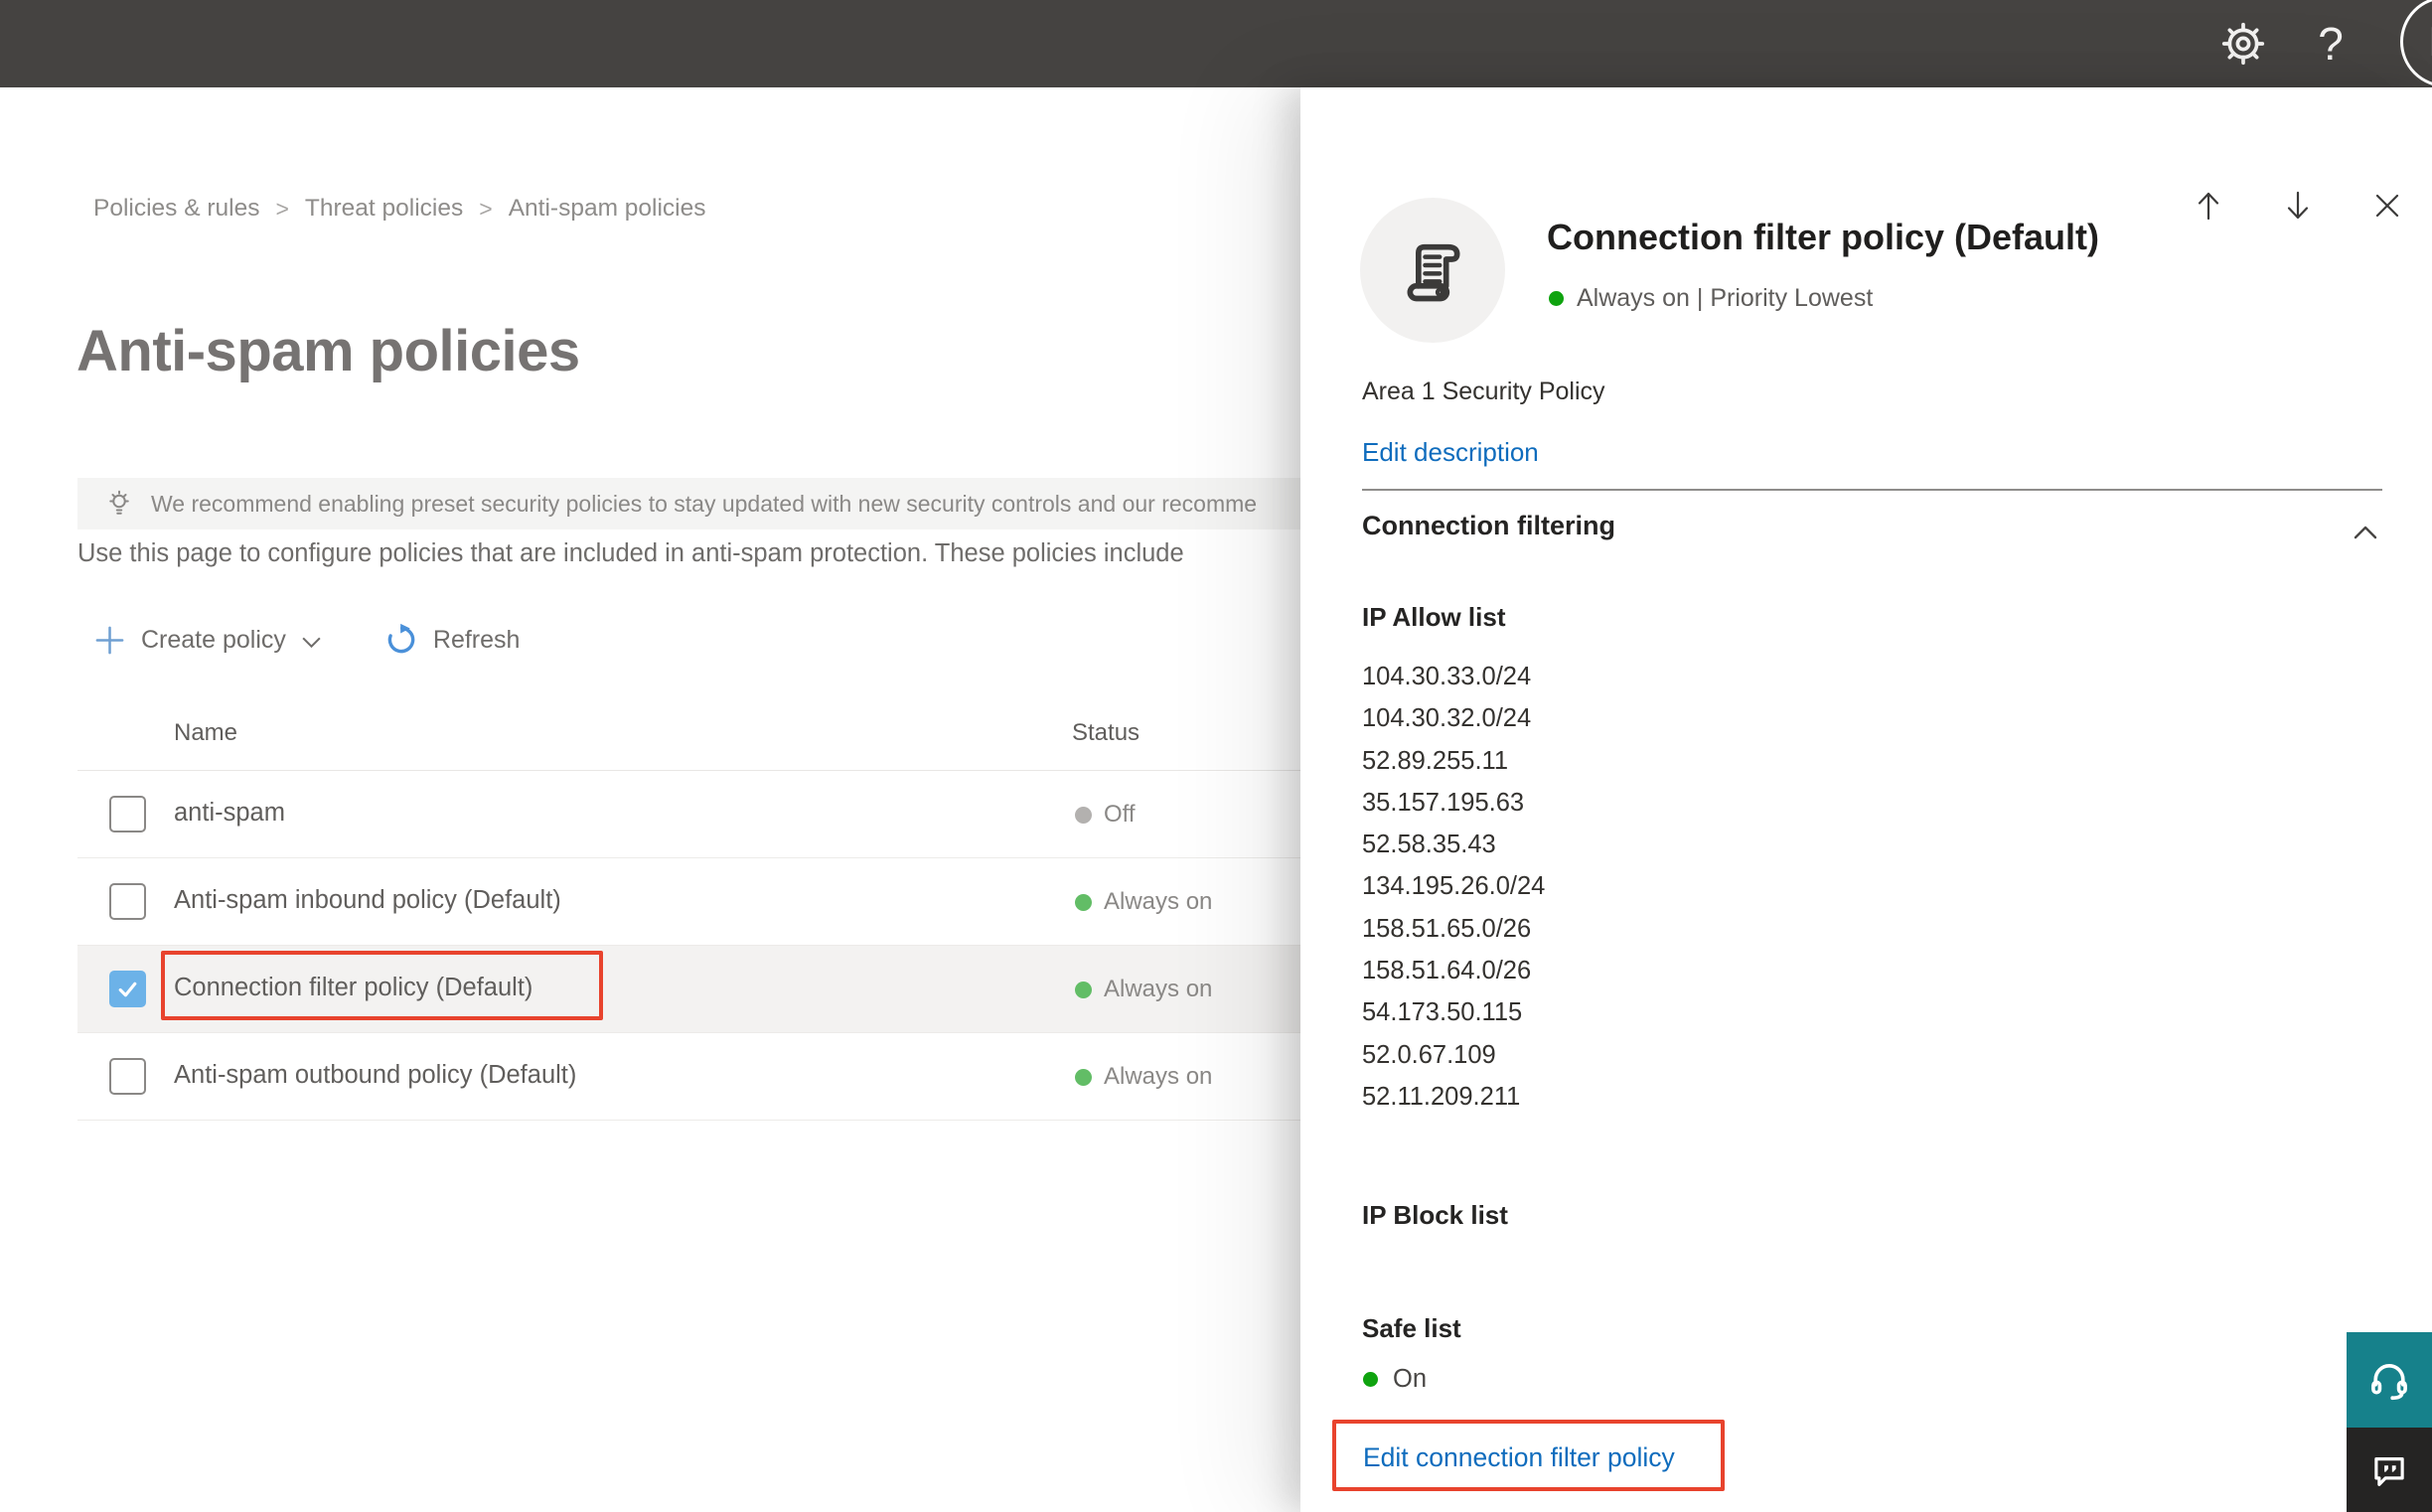  What do you see at coordinates (328, 351) in the screenshot?
I see `page-title: Anti-spam policies` at bounding box center [328, 351].